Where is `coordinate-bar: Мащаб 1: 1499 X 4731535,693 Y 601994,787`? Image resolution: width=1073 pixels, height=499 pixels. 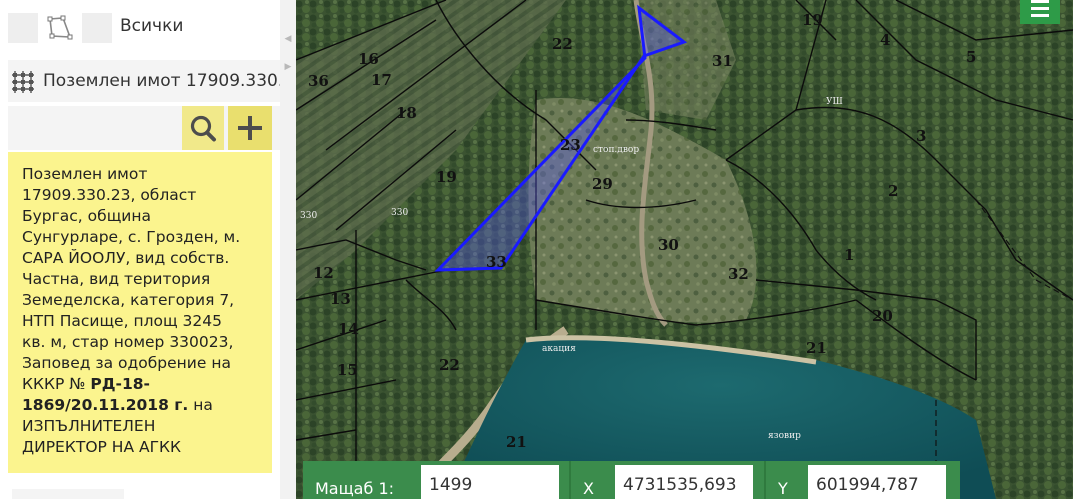 coordinate-bar: Мащаб 1: 1499 X 4731535,693 Y 601994,787 is located at coordinates (631, 480).